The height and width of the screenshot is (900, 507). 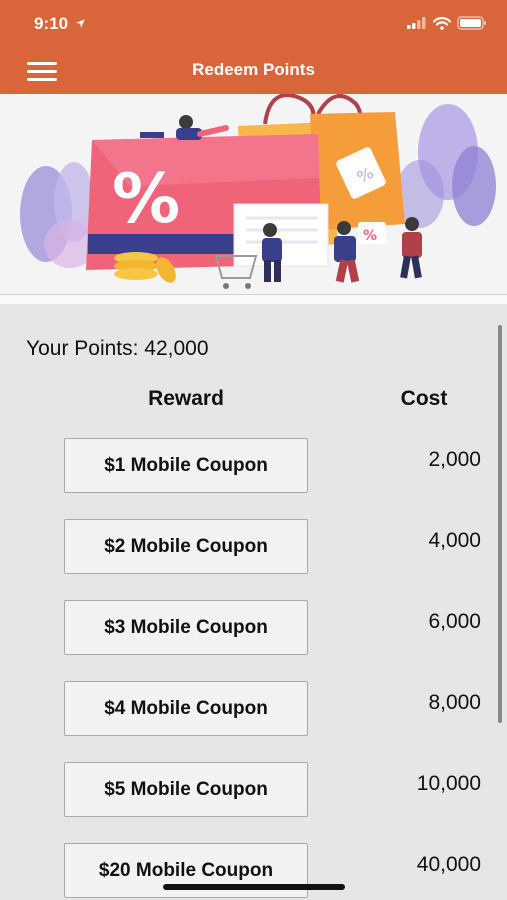 I want to click on reward-row: $4 Mobile Coupon 8,000, so click(x=253, y=709).